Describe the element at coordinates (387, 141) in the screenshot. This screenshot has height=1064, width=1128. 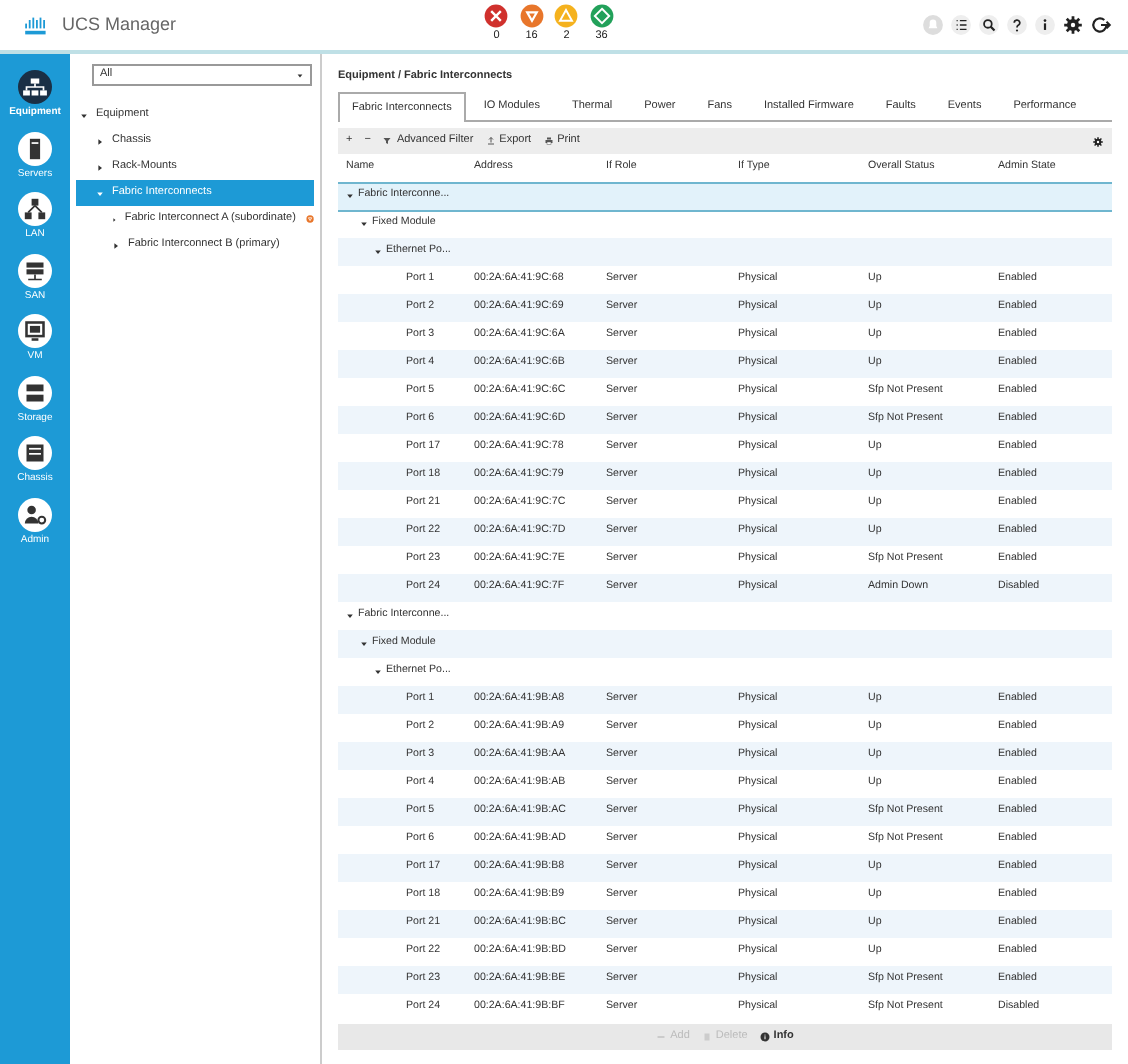
I see `filter-icon` at that location.